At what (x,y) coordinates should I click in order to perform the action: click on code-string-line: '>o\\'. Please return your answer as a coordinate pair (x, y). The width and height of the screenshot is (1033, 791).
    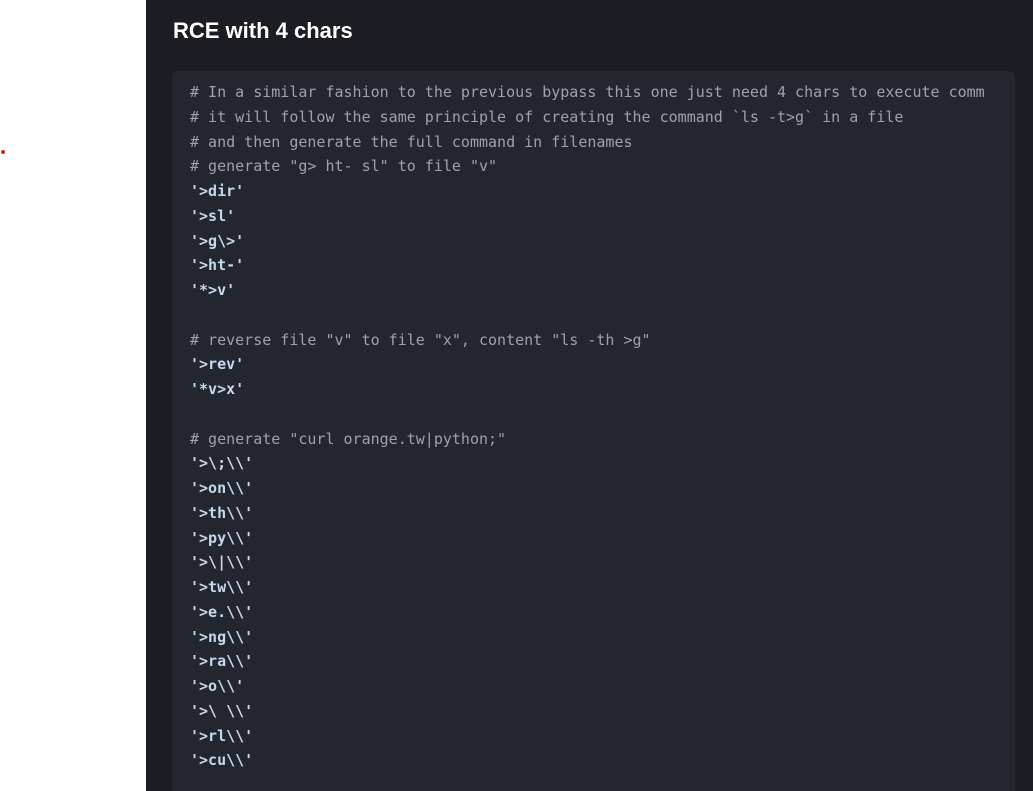
    Looking at the image, I should click on (217, 686).